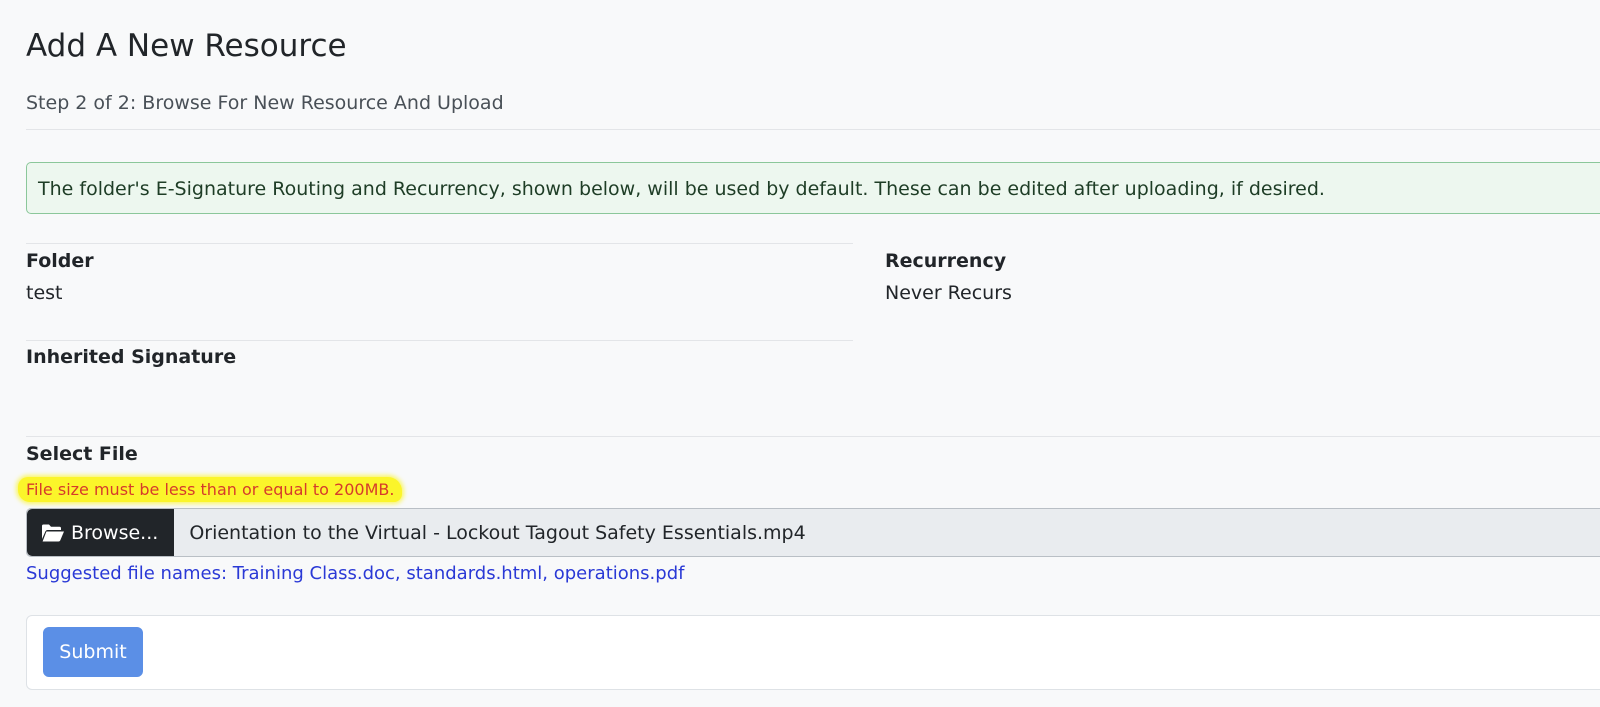  I want to click on select-file-label: Select File, so click(82, 454).